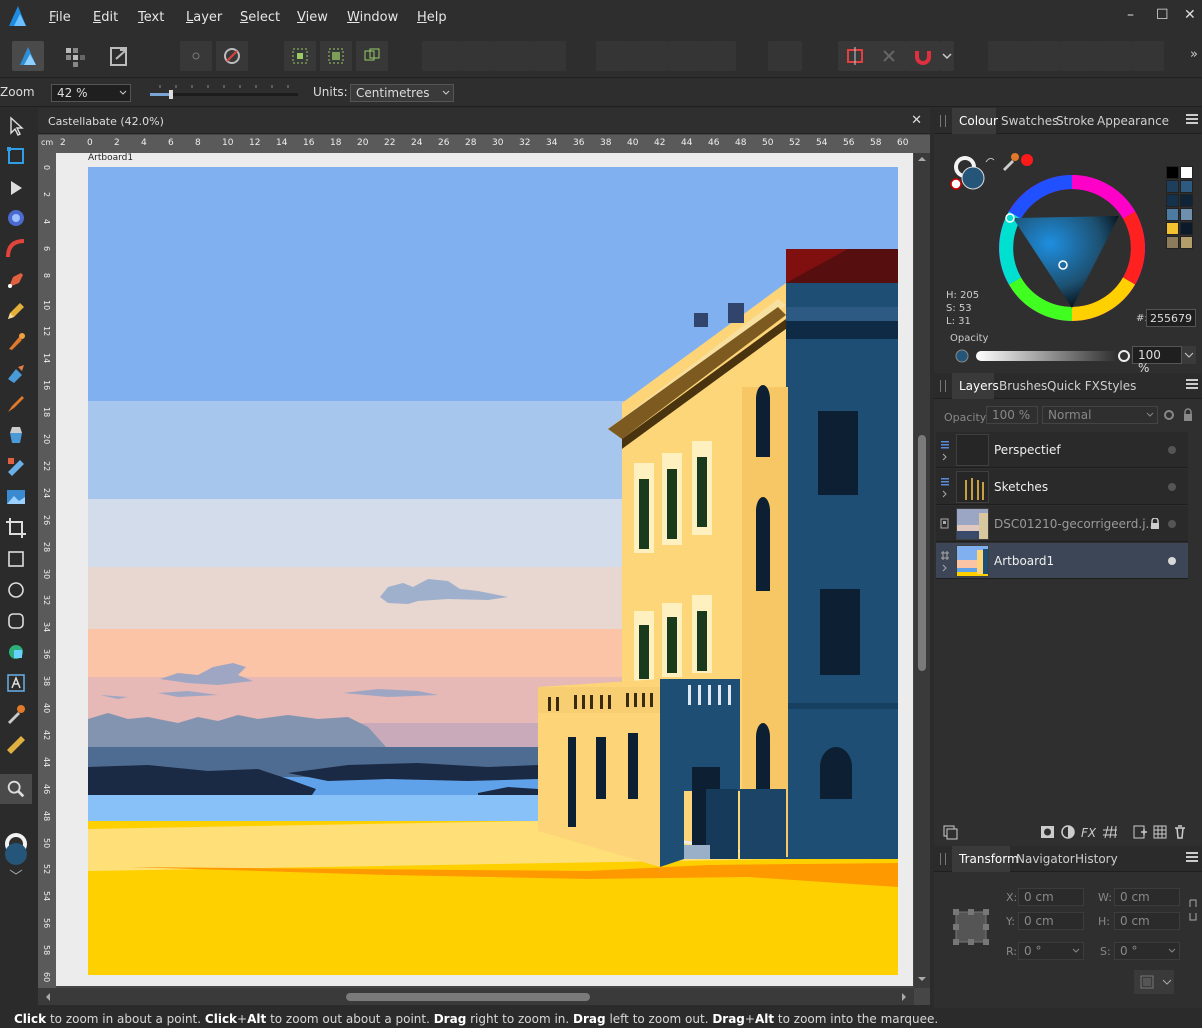 The image size is (1202, 1028). I want to click on paint-brush-tool-icon, so click(16, 404).